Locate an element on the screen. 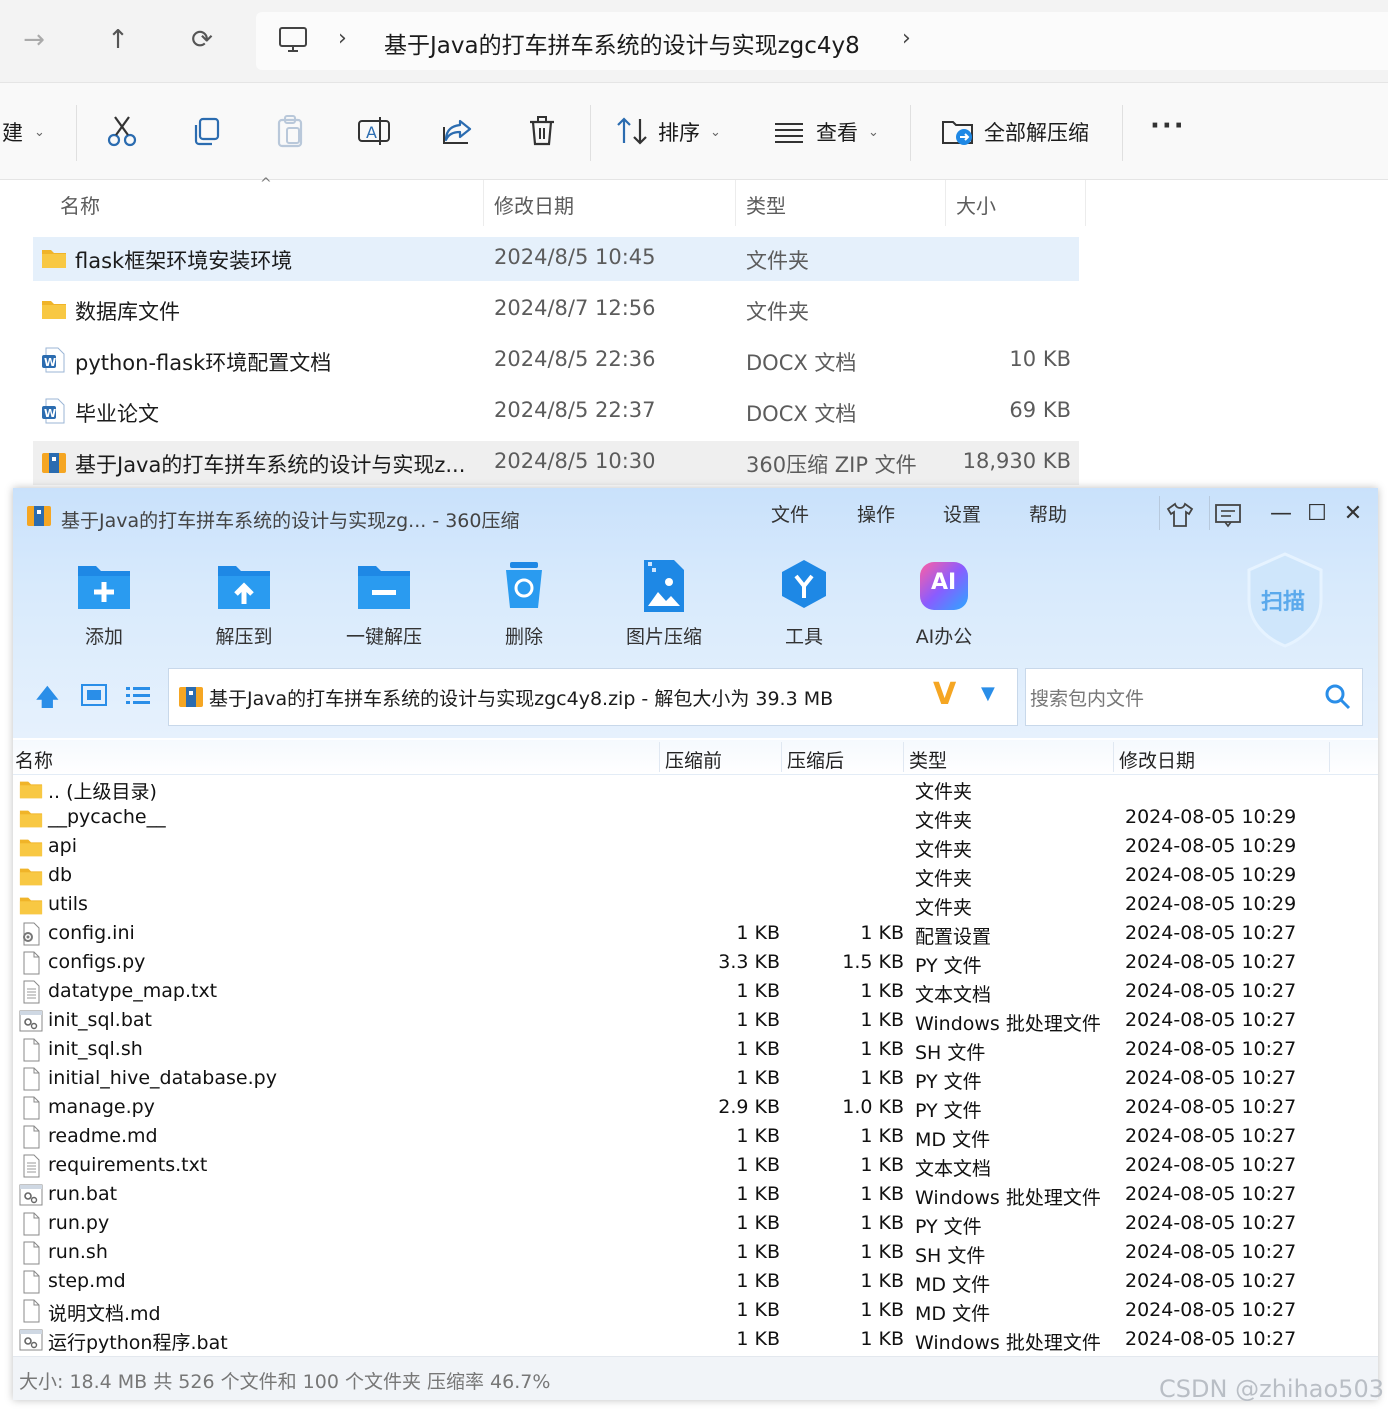  breadcrumb: › 基于Java的打车拼车系统的设计与实现zgc4y8 › is located at coordinates (822, 41).